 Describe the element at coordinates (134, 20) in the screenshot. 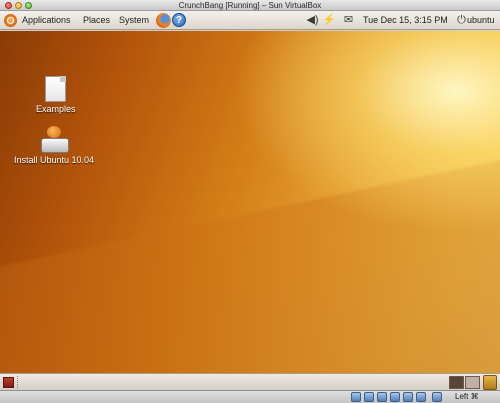

I see `menu-system: System` at that location.